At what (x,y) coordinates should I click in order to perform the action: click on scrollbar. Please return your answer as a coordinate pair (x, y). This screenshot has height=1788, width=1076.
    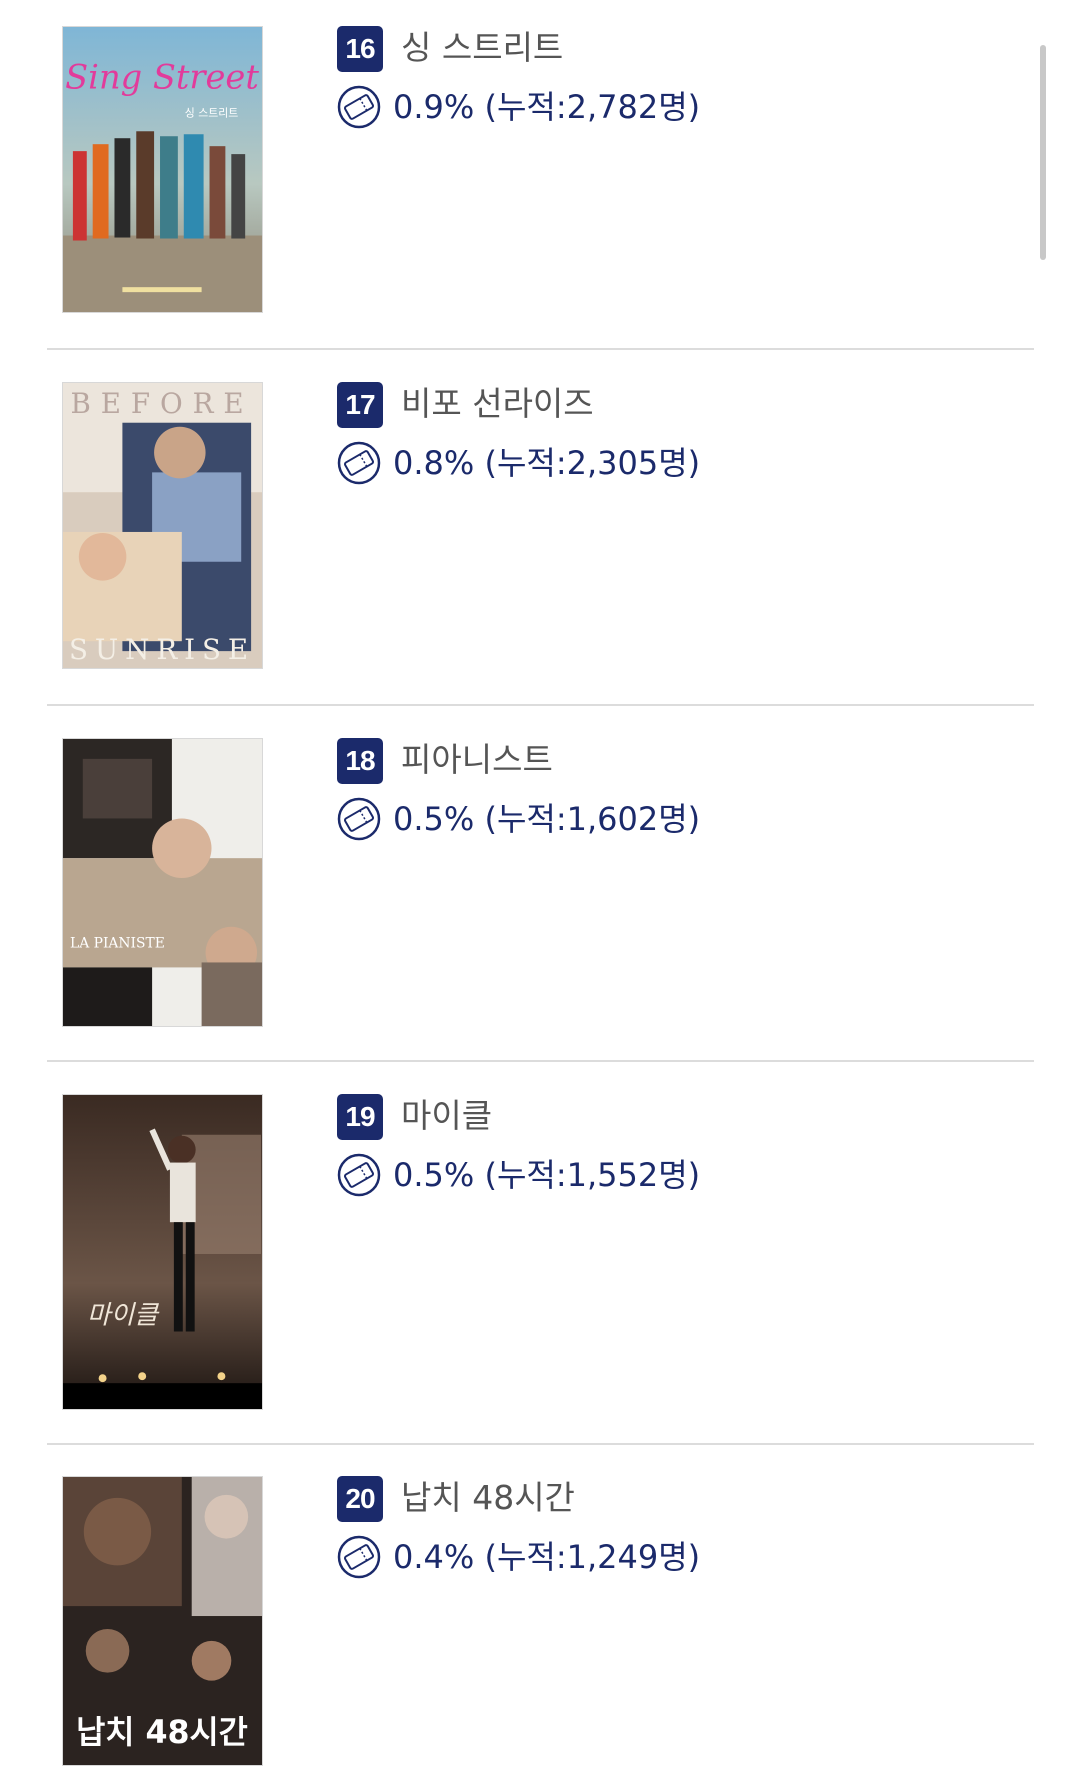
    Looking at the image, I should click on (1043, 152).